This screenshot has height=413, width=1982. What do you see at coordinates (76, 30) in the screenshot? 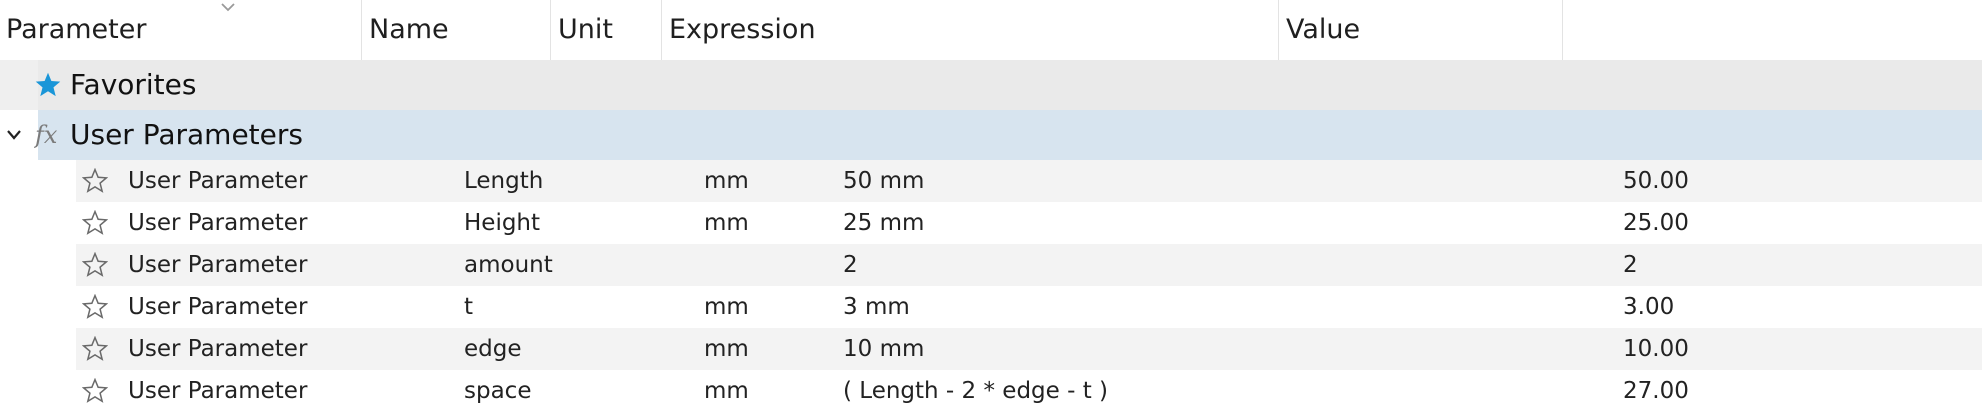
I see `column-header-parameter: Parameter` at bounding box center [76, 30].